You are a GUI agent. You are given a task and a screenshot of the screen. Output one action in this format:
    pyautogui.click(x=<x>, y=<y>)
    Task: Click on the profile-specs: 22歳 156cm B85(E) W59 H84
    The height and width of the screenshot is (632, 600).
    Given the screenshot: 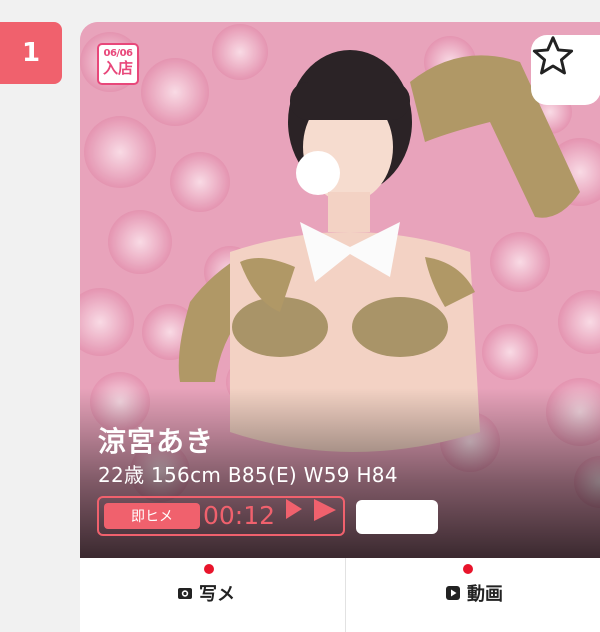 What is the action you would take?
    pyautogui.click(x=248, y=475)
    